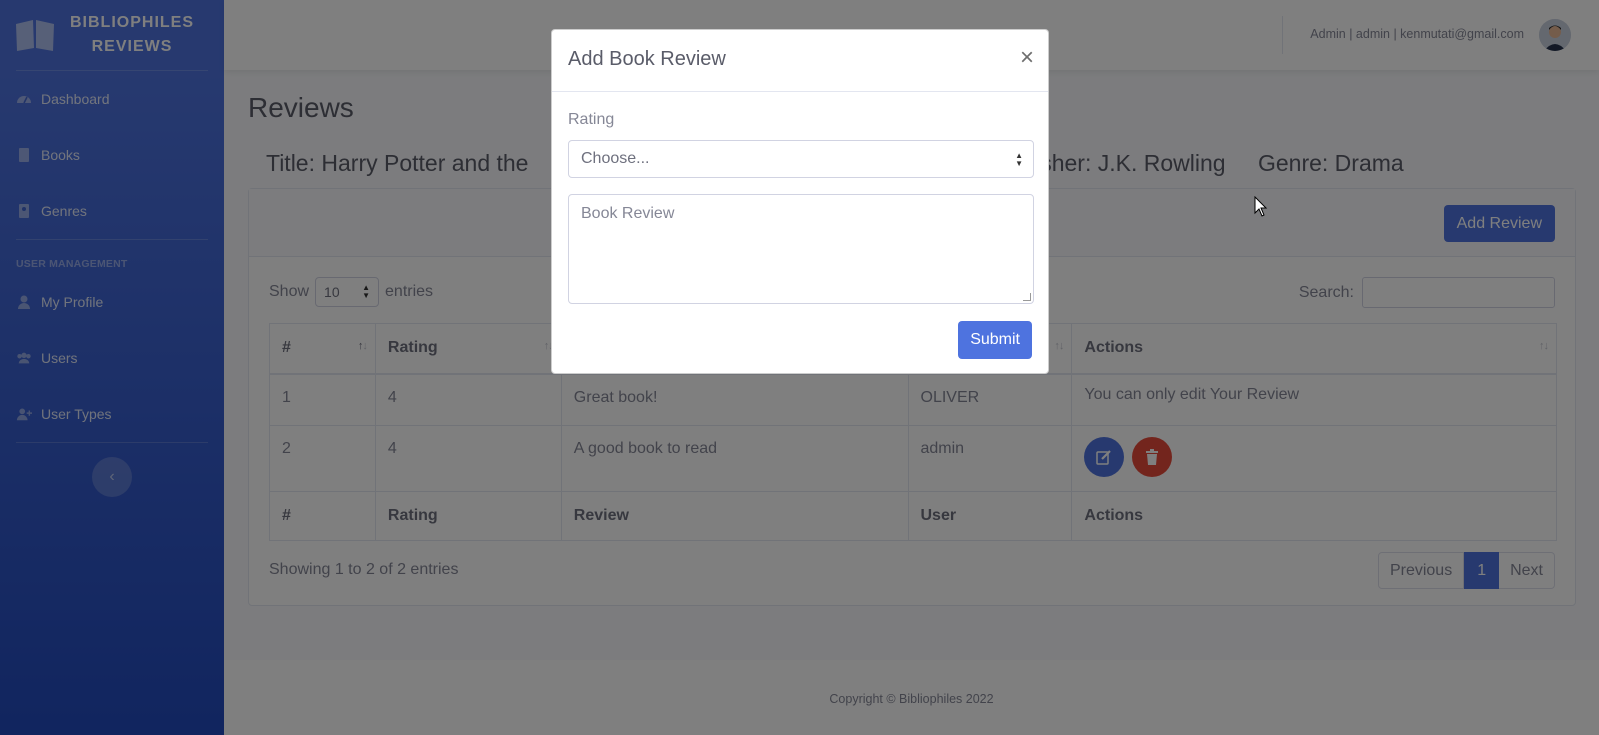  What do you see at coordinates (591, 119) in the screenshot?
I see `rating-label: Rating` at bounding box center [591, 119].